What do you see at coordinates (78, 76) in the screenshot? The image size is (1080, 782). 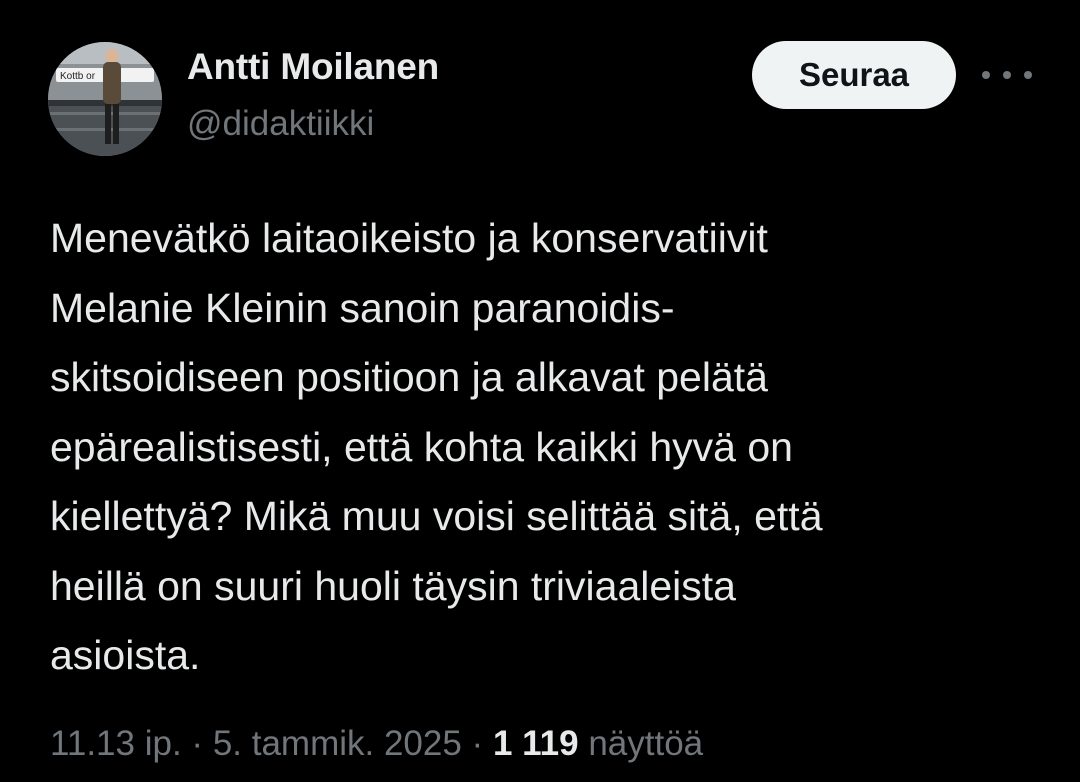 I see `avatar-sign-text: Kottb or` at bounding box center [78, 76].